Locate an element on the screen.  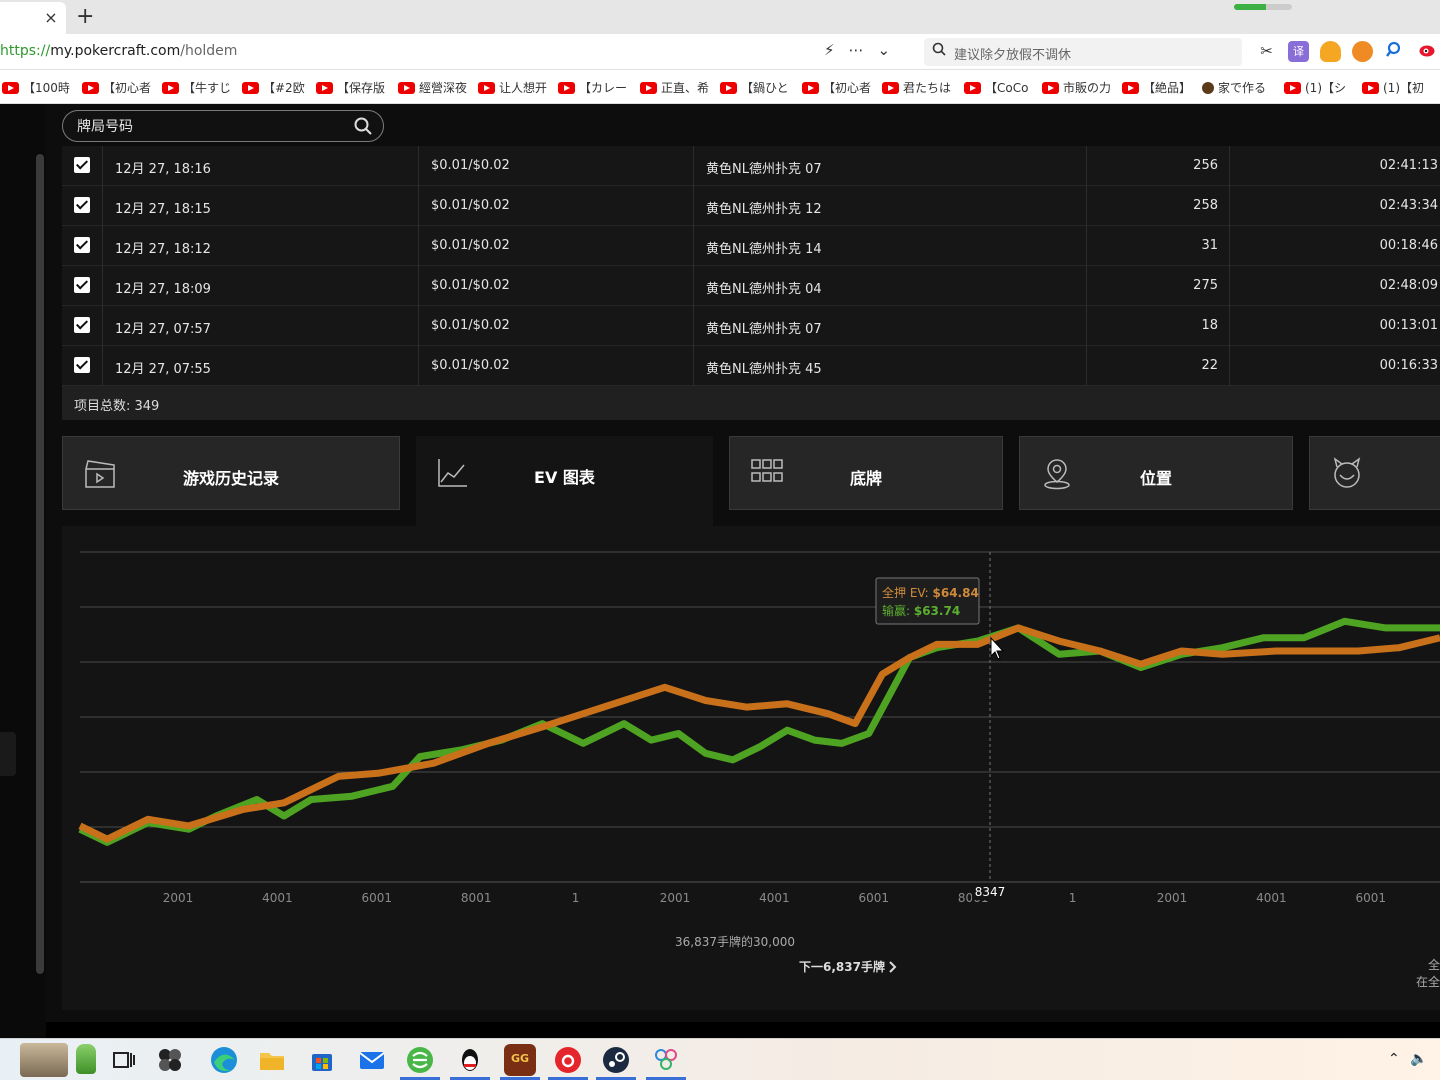
tab-label: 位置 is located at coordinates (1155, 478).